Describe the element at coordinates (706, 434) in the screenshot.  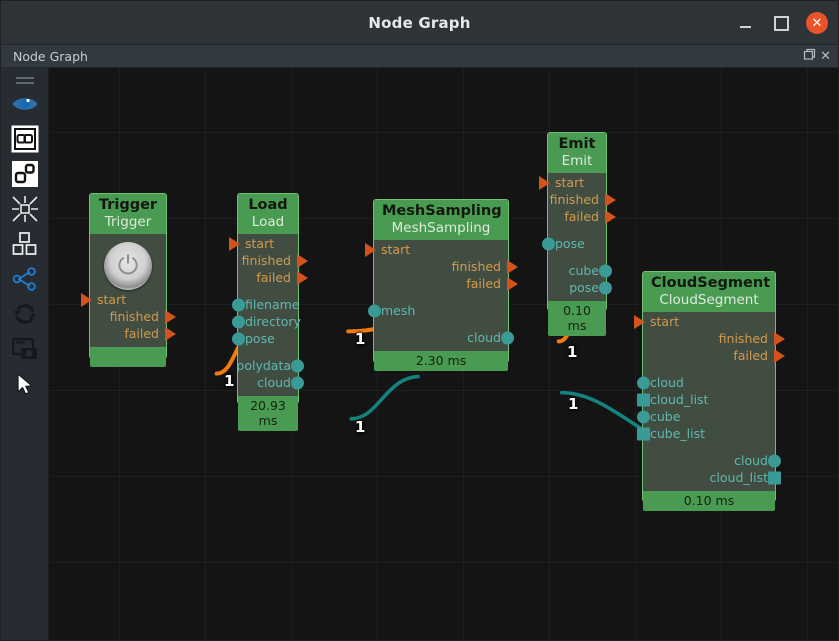
I see `port-in-cube_list: cube_list` at that location.